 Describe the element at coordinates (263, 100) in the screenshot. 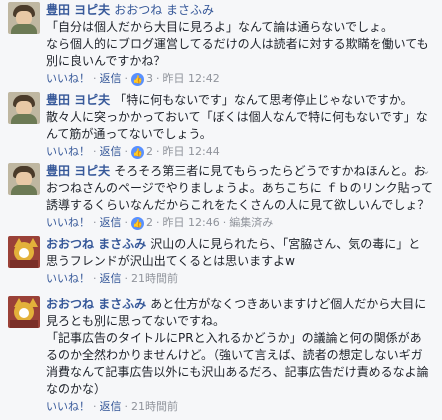

I see `comment-text-line: 「特に何もないです」なんて思考停止じゃないですか。` at that location.